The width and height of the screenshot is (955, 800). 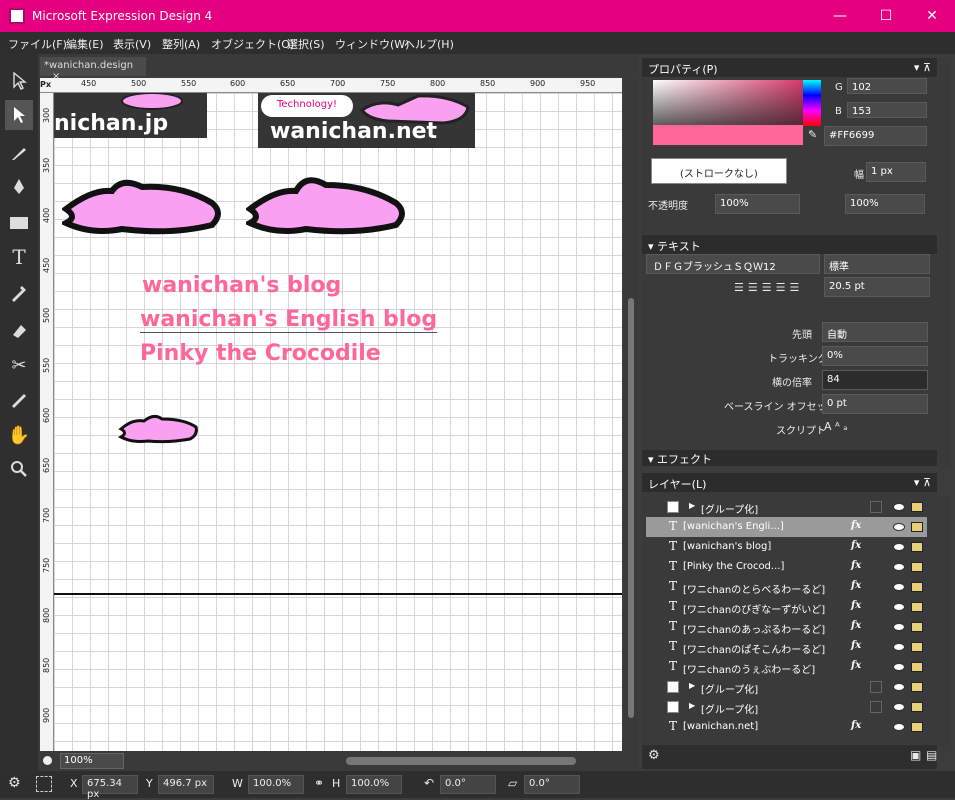 I want to click on font-size-field: 20.5 pt, so click(x=877, y=287).